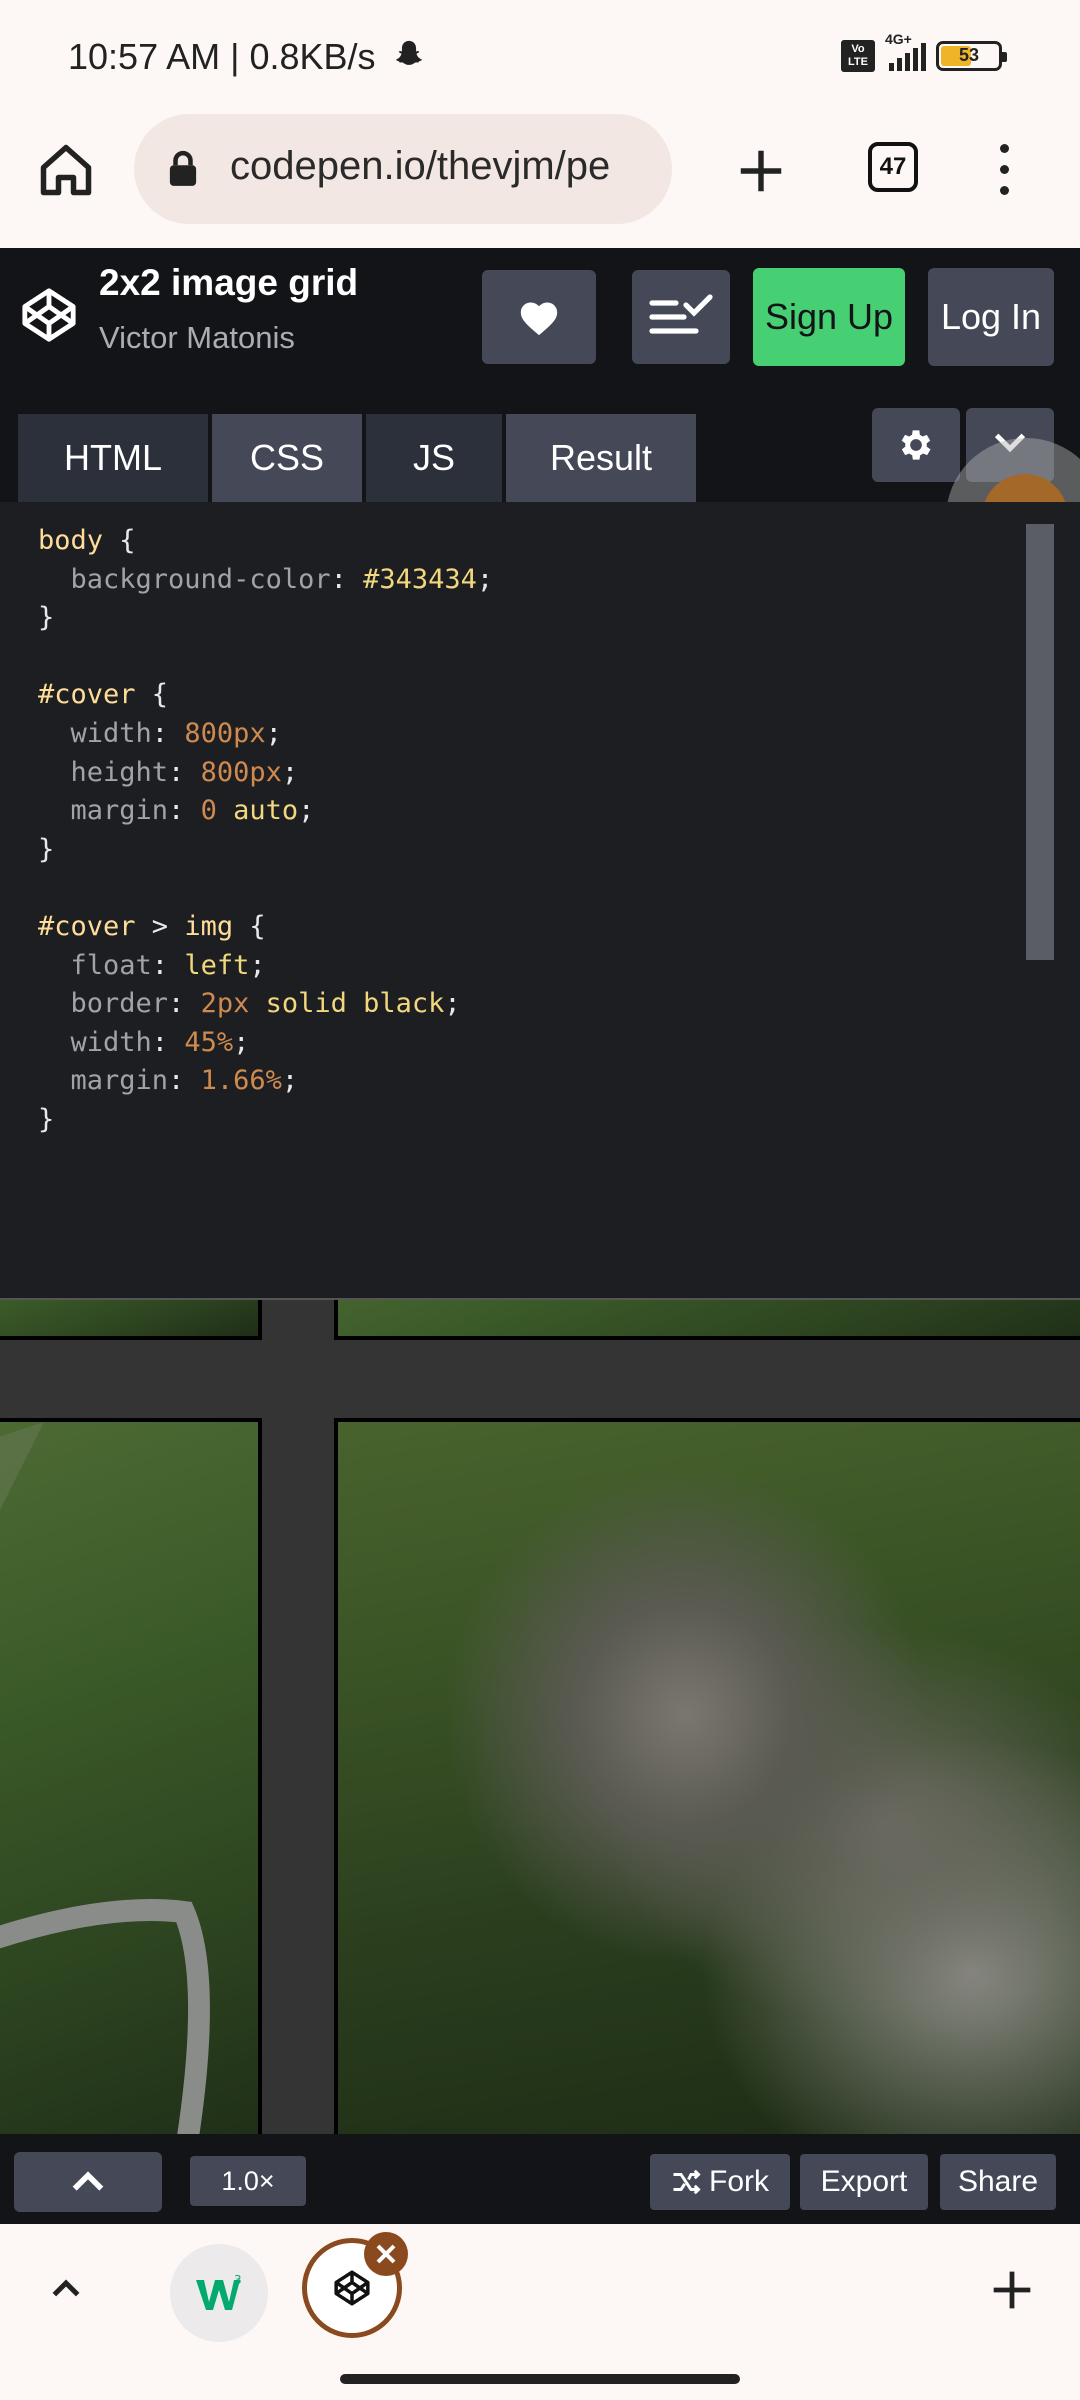 Image resolution: width=1080 pixels, height=2400 pixels. I want to click on status-icons: Vo LTE 4G+ 53, so click(924, 53).